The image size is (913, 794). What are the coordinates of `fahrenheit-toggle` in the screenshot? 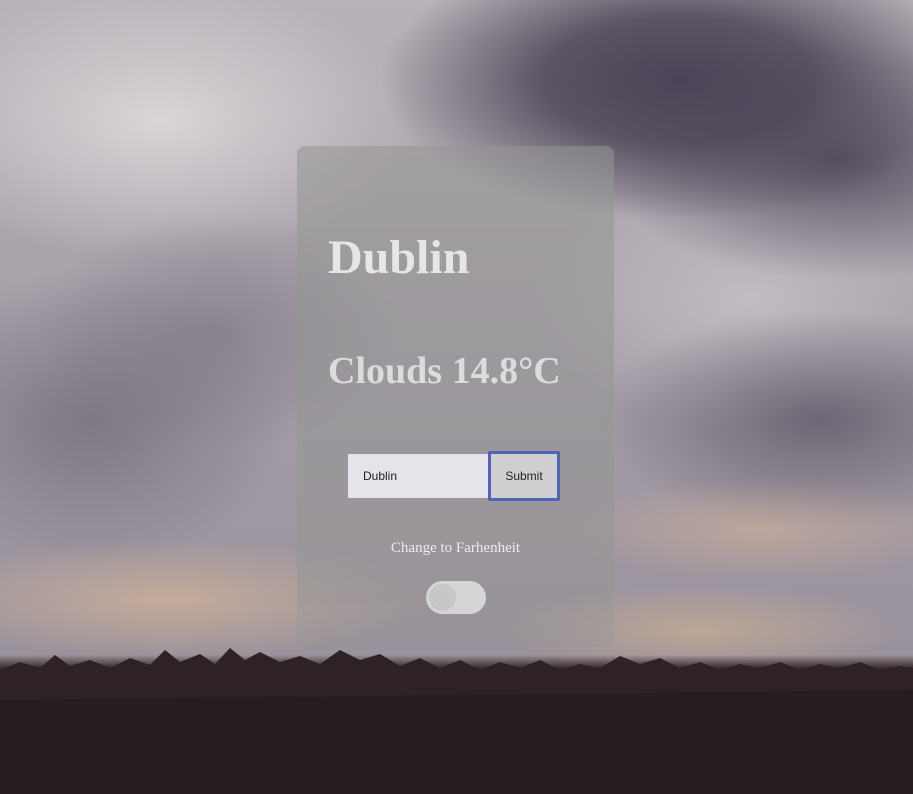 It's located at (456, 597).